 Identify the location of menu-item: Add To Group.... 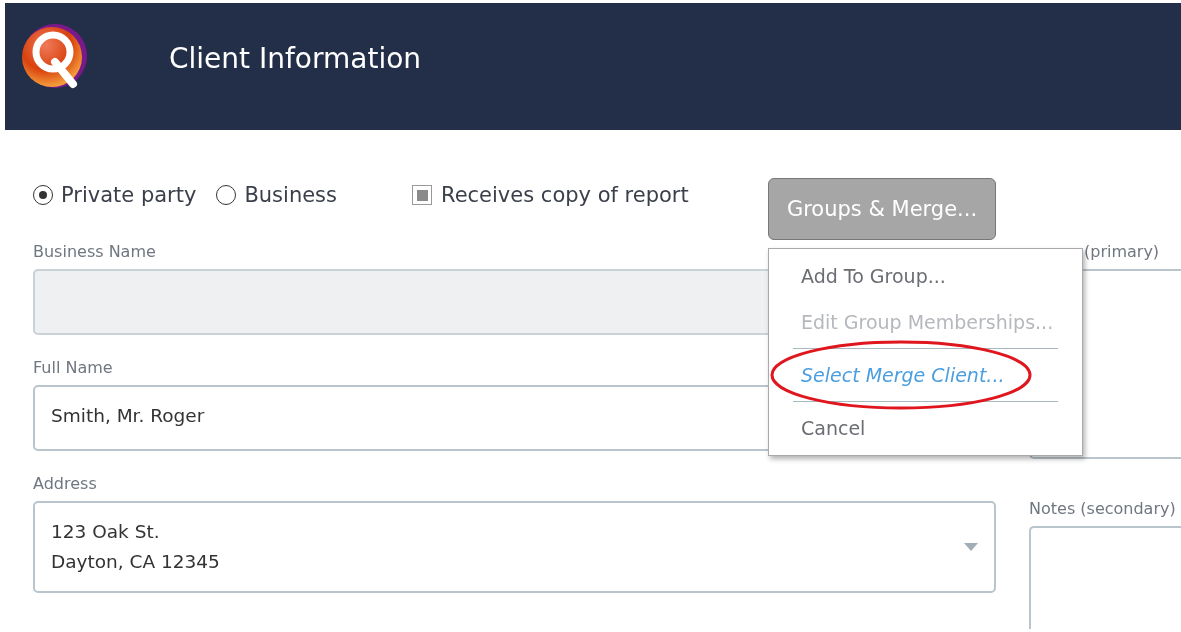
(925, 276).